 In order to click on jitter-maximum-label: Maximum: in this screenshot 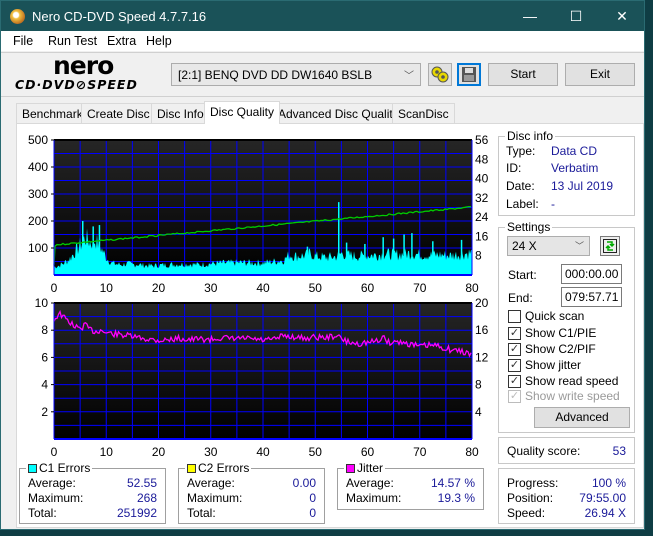, I will do `click(374, 498)`.